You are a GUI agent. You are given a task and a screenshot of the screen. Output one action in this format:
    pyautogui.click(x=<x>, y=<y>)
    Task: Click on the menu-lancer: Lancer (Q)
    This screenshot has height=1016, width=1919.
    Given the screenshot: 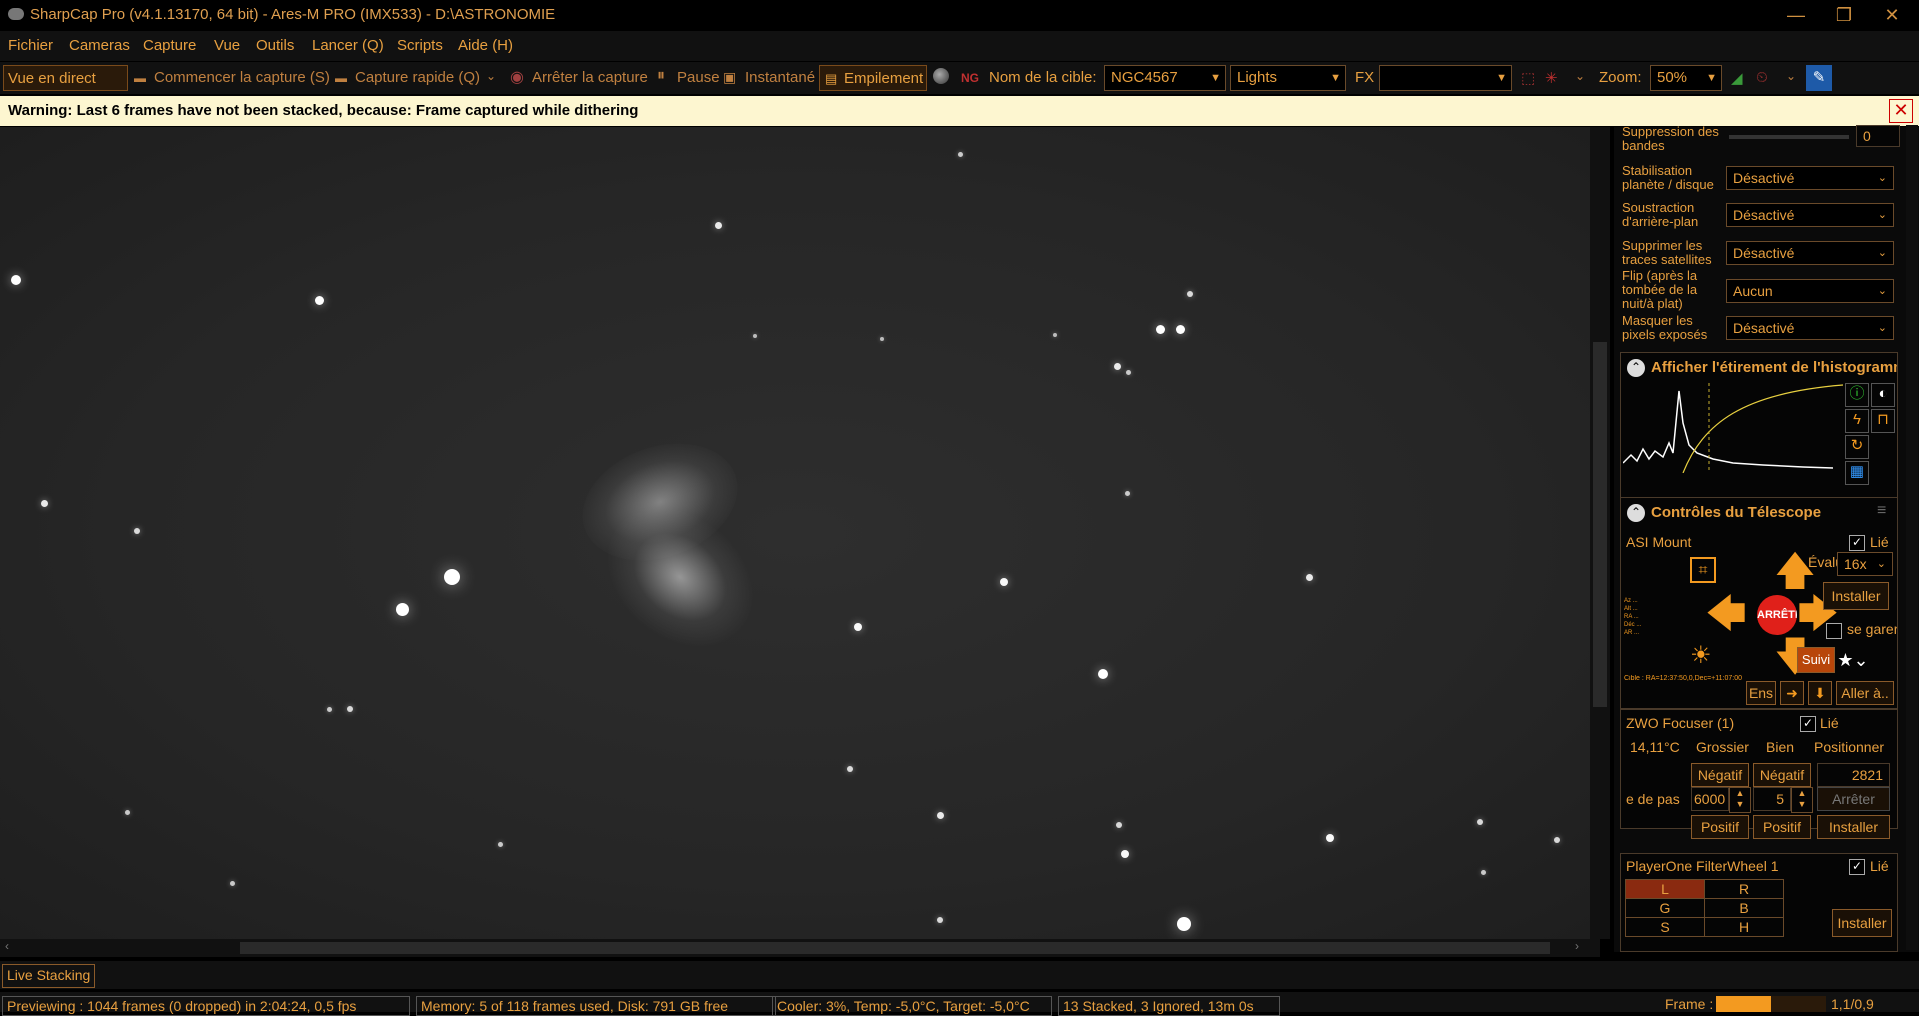 What is the action you would take?
    pyautogui.click(x=348, y=45)
    